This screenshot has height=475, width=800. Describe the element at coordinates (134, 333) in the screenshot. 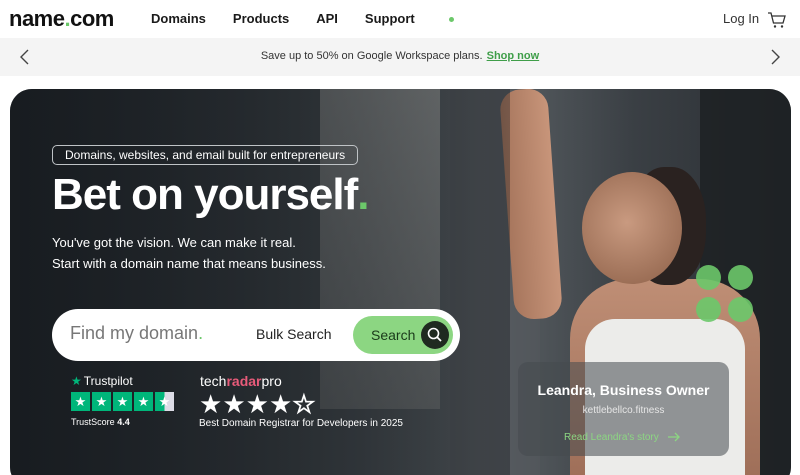

I see `search-placeholder: Find my domain` at that location.